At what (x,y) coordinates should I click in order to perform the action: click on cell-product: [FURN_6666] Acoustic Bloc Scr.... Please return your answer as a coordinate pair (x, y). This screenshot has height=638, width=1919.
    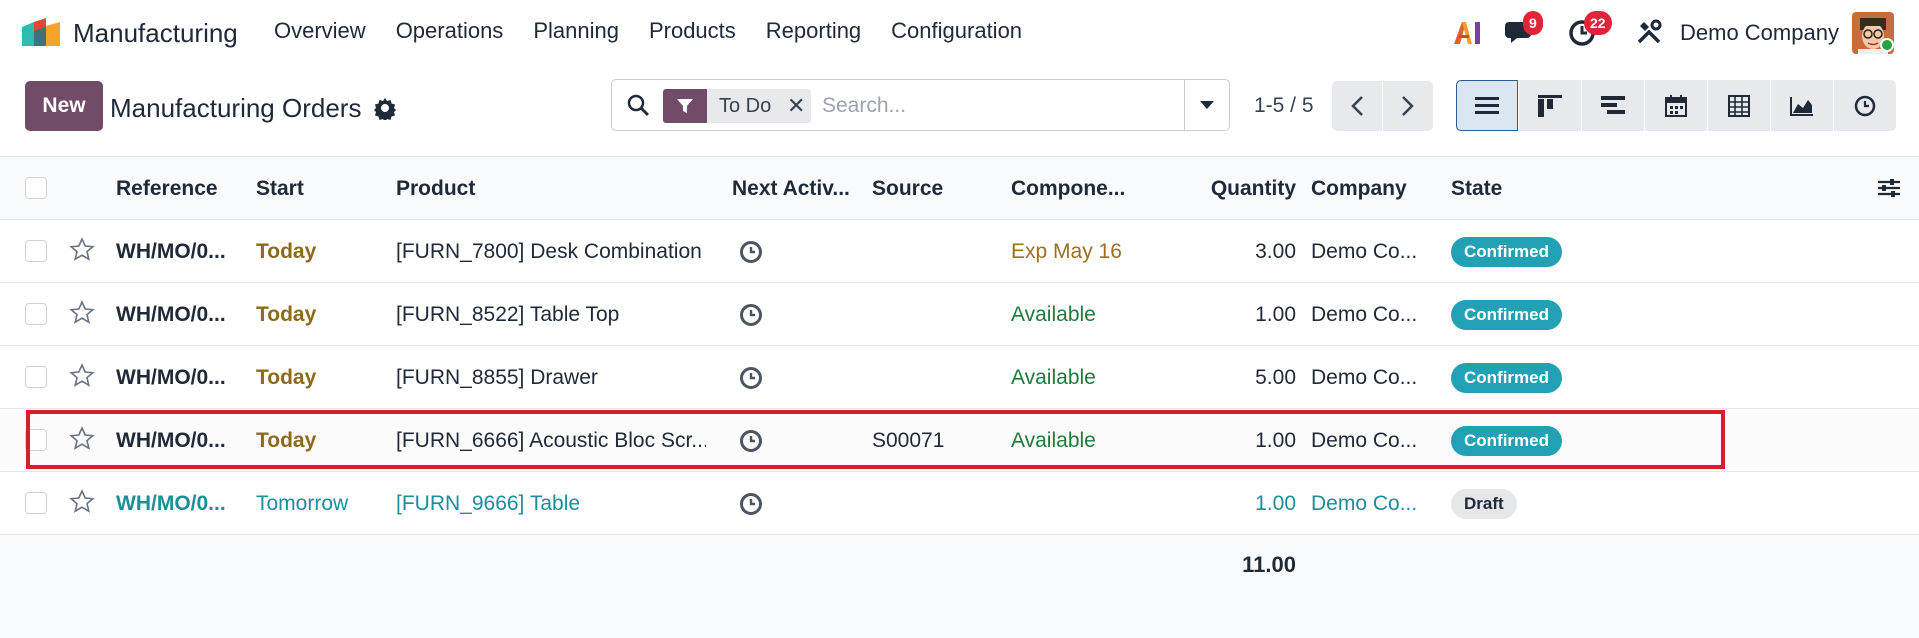
    Looking at the image, I should click on (551, 440).